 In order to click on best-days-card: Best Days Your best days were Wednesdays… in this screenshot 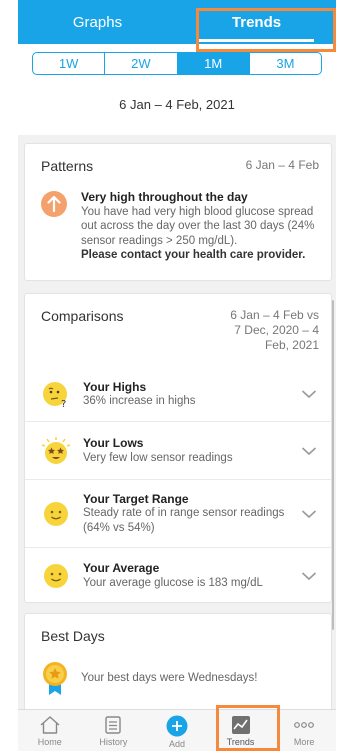, I will do `click(178, 663)`.